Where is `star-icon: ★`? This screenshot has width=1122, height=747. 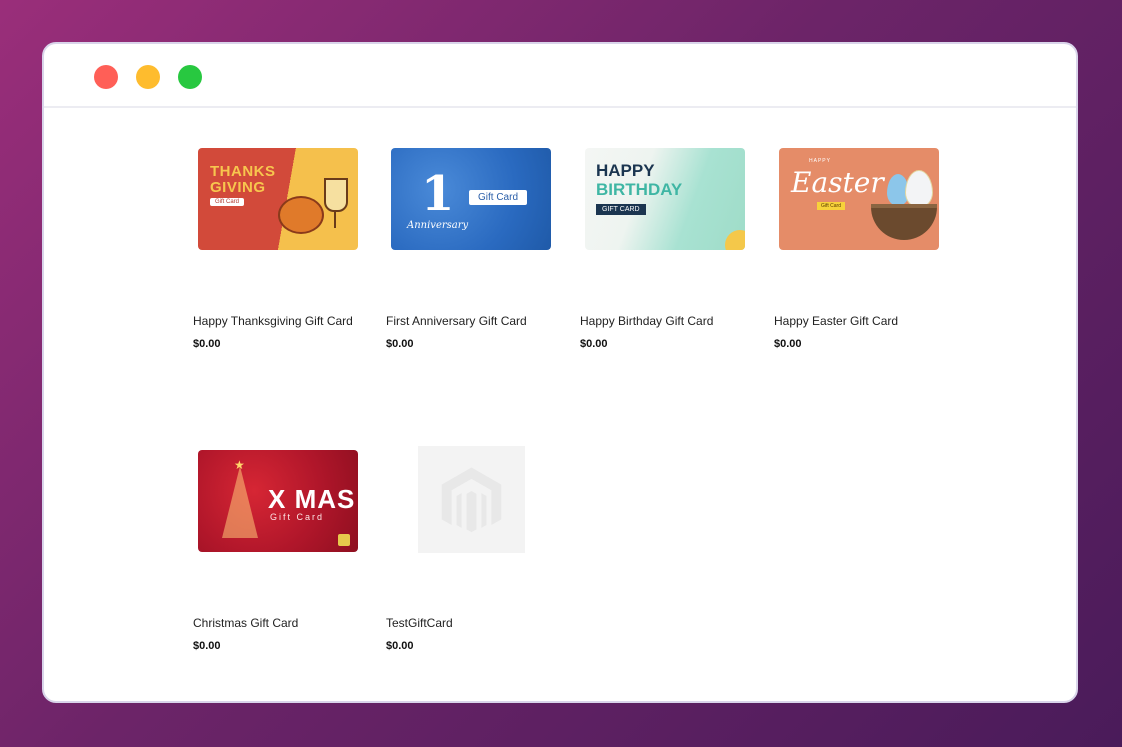
star-icon: ★ is located at coordinates (239, 465).